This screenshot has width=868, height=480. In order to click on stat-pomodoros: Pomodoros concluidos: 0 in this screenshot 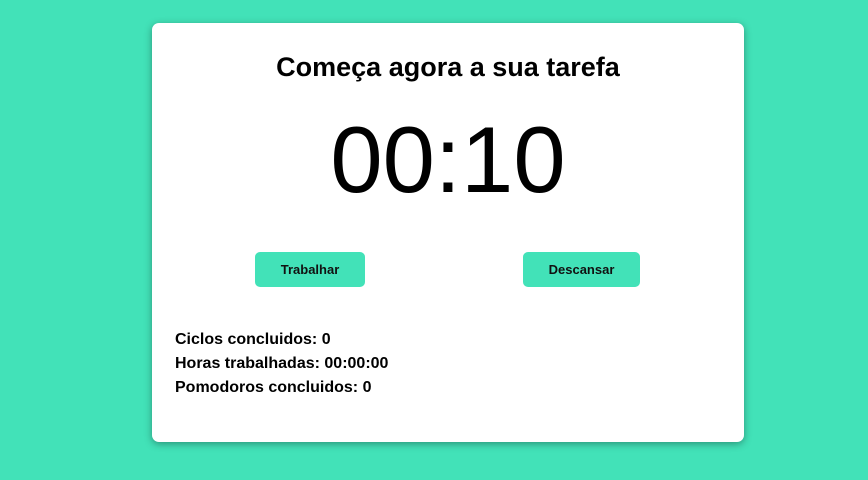, I will do `click(281, 388)`.